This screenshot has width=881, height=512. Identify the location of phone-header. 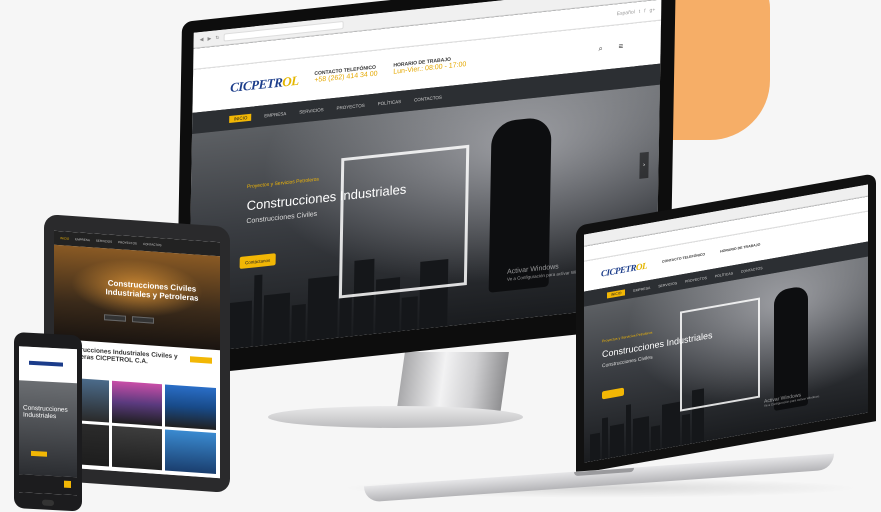
(48, 365).